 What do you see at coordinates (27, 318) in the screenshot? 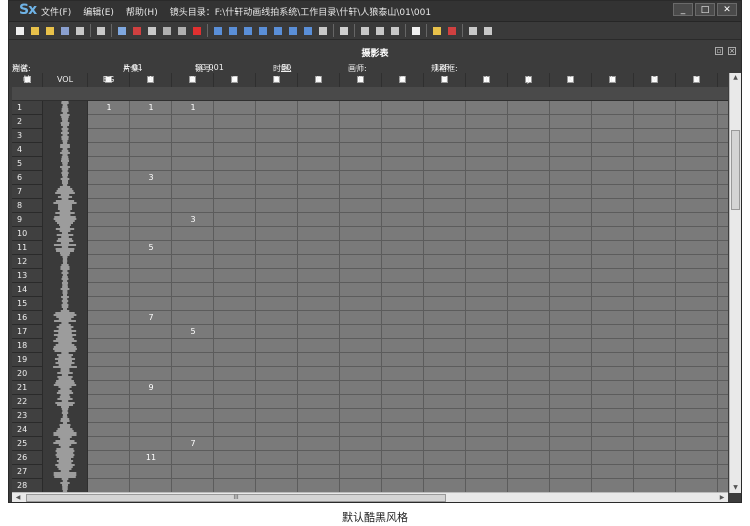
I see `frame-number: 16` at bounding box center [27, 318].